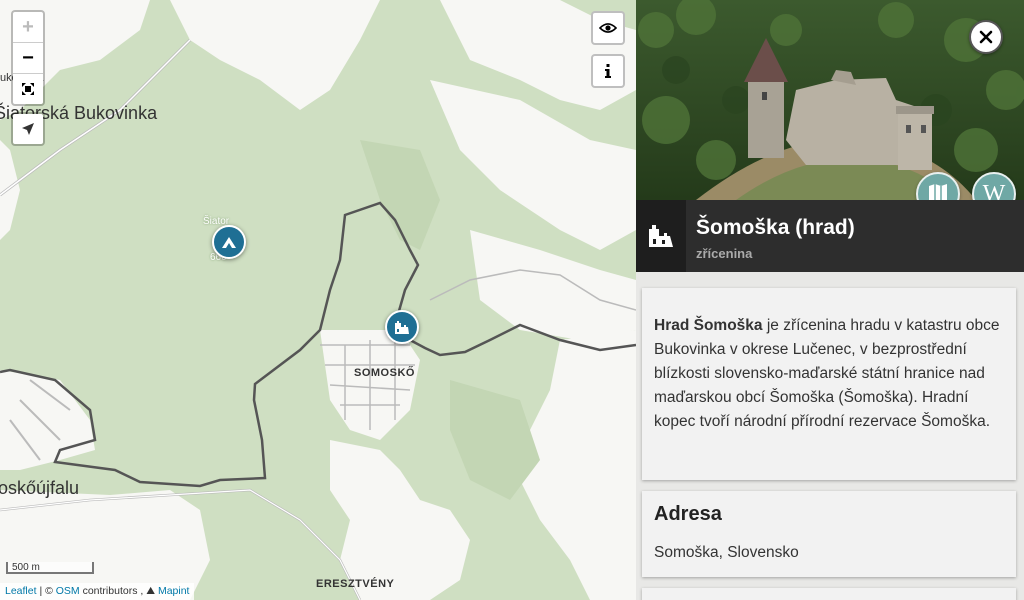  Describe the element at coordinates (384, 373) in the screenshot. I see `place-label-somosko: SOMOSKŐ` at that location.